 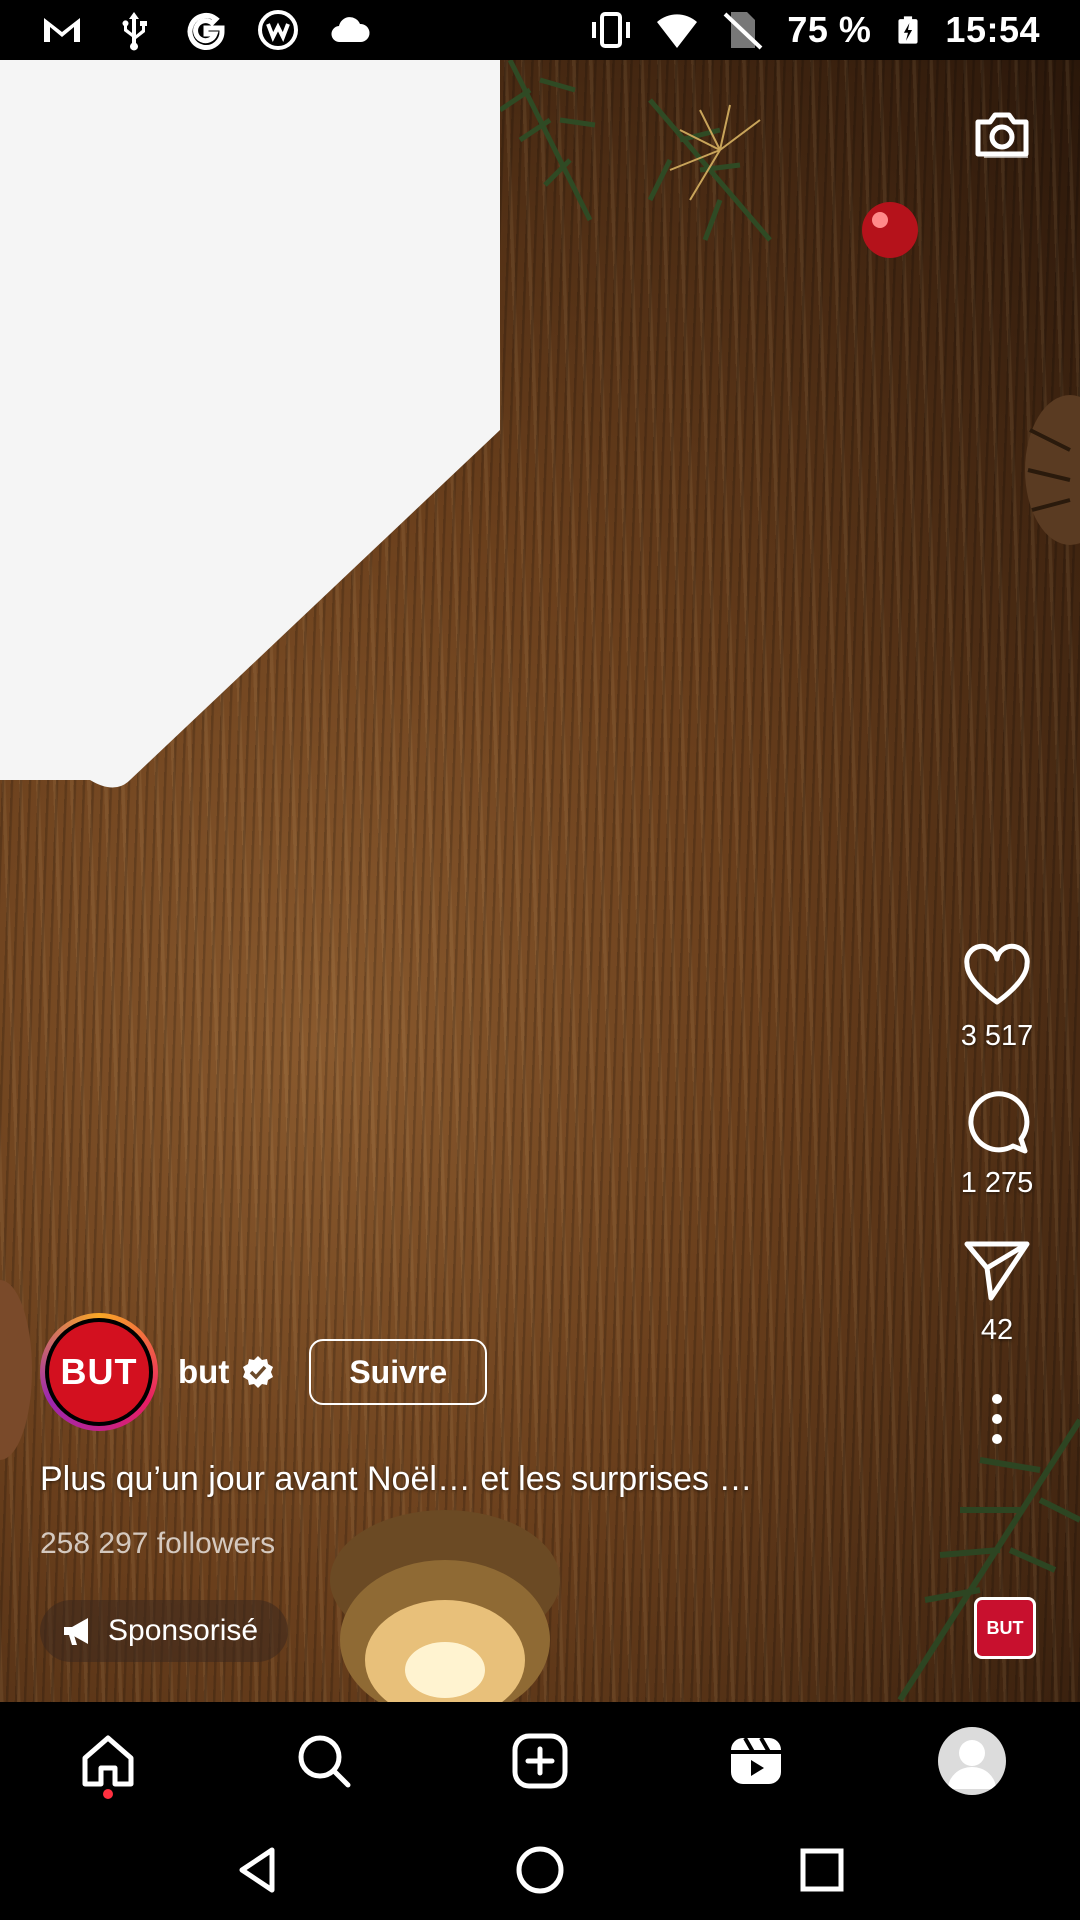 I want to click on comment-action: 1 275, so click(x=997, y=1143).